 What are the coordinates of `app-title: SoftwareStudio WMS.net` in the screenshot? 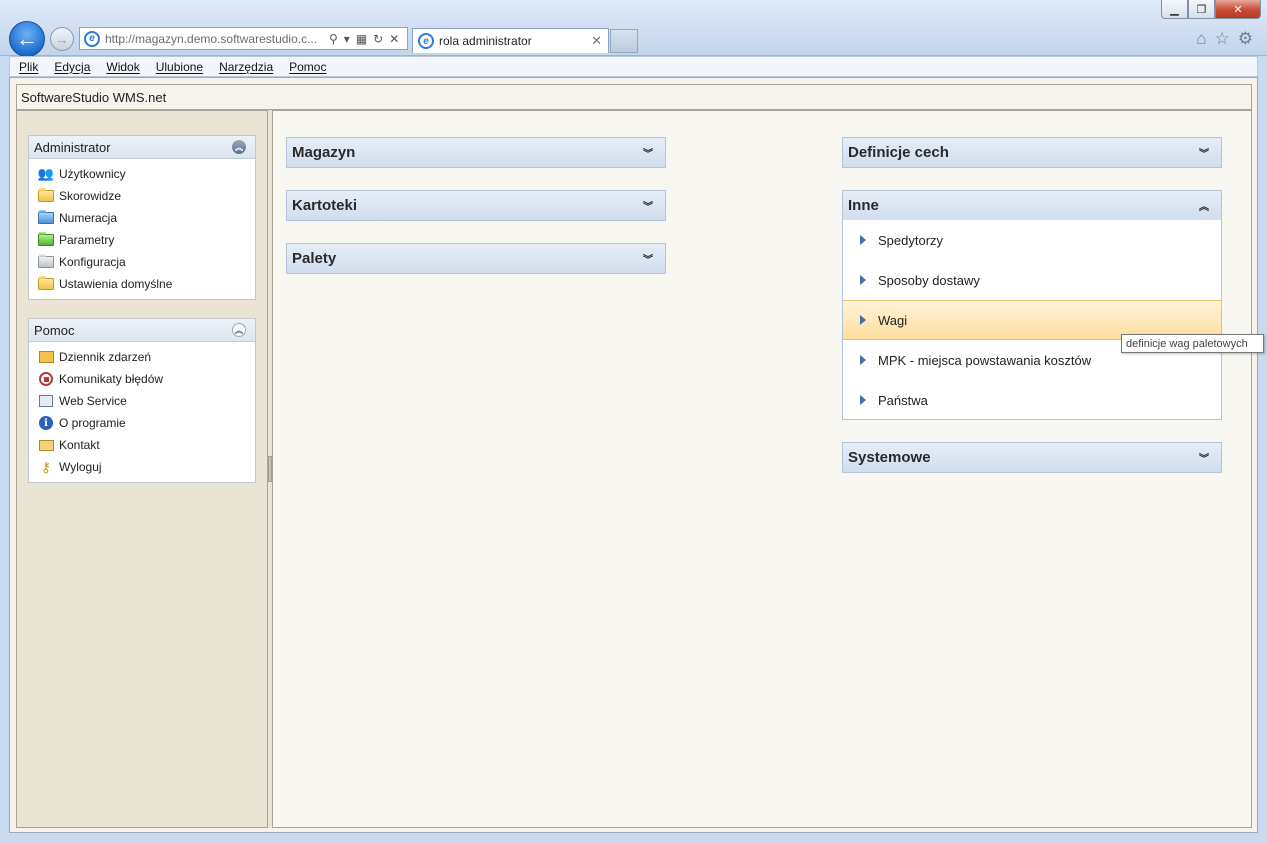 It's located at (94, 97).